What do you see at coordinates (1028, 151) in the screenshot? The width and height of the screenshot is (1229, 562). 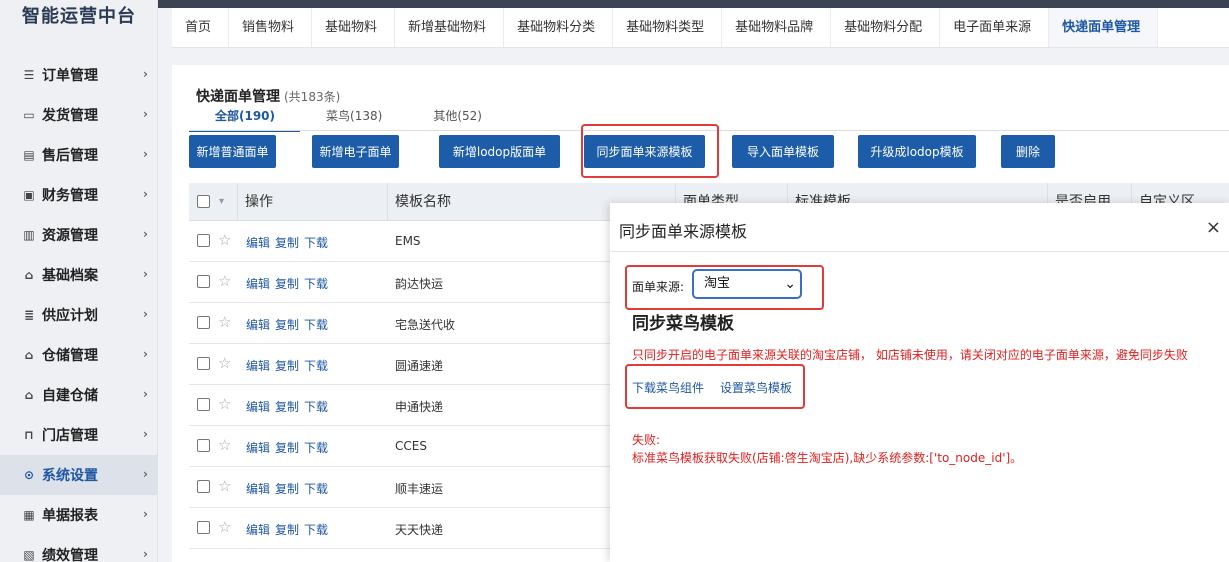 I see `delete-button: 删除` at bounding box center [1028, 151].